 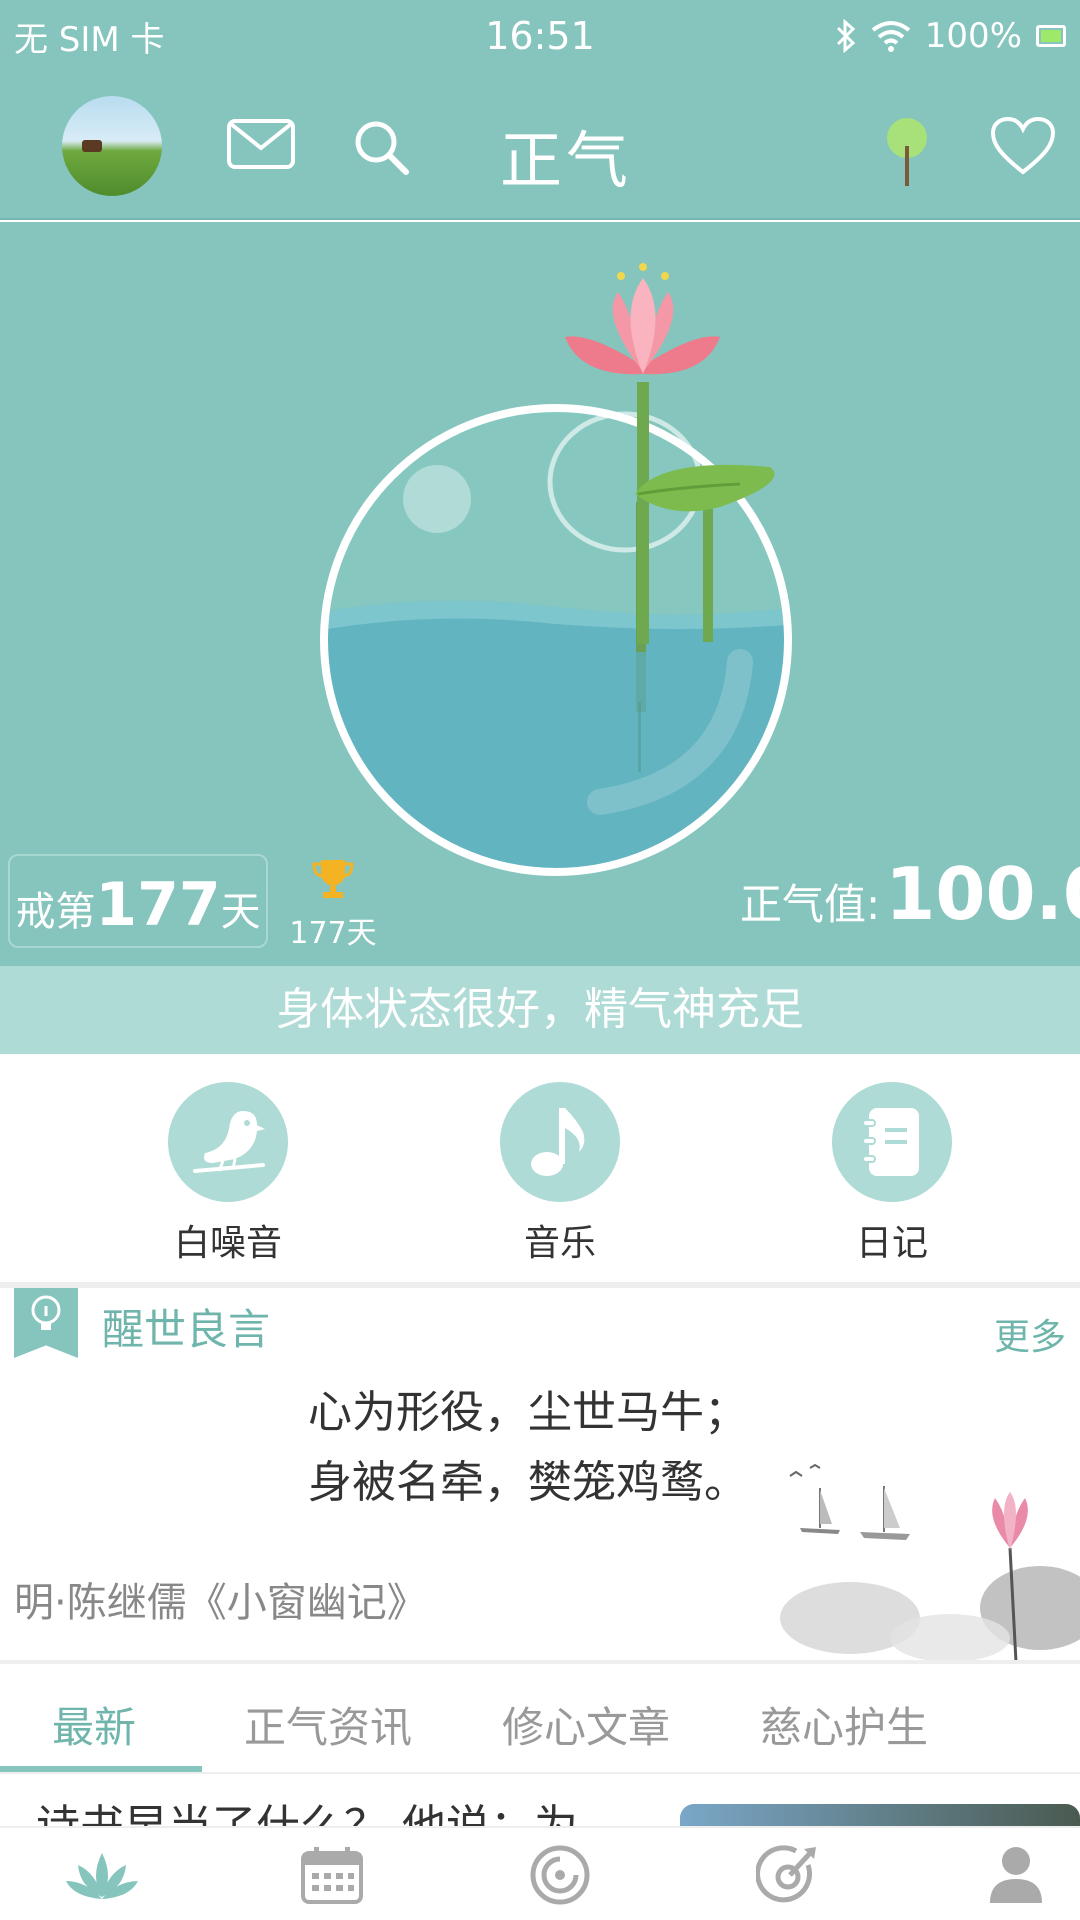 I want to click on nav-home, so click(x=102, y=1875).